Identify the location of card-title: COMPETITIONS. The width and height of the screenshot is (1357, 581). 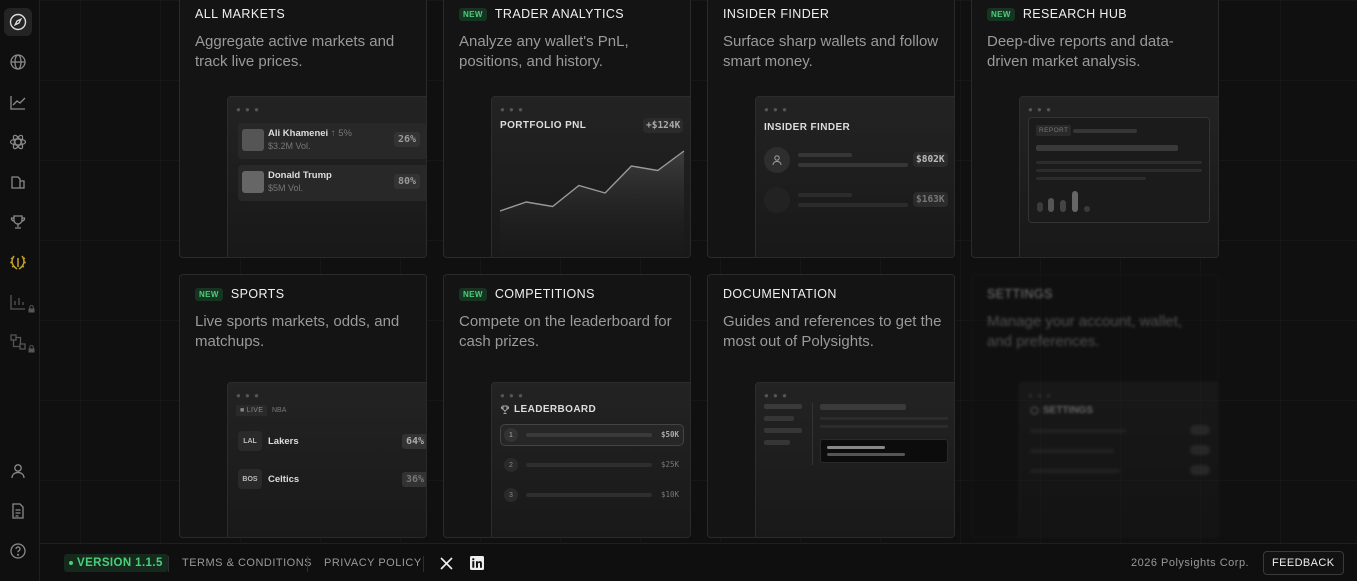
(544, 294).